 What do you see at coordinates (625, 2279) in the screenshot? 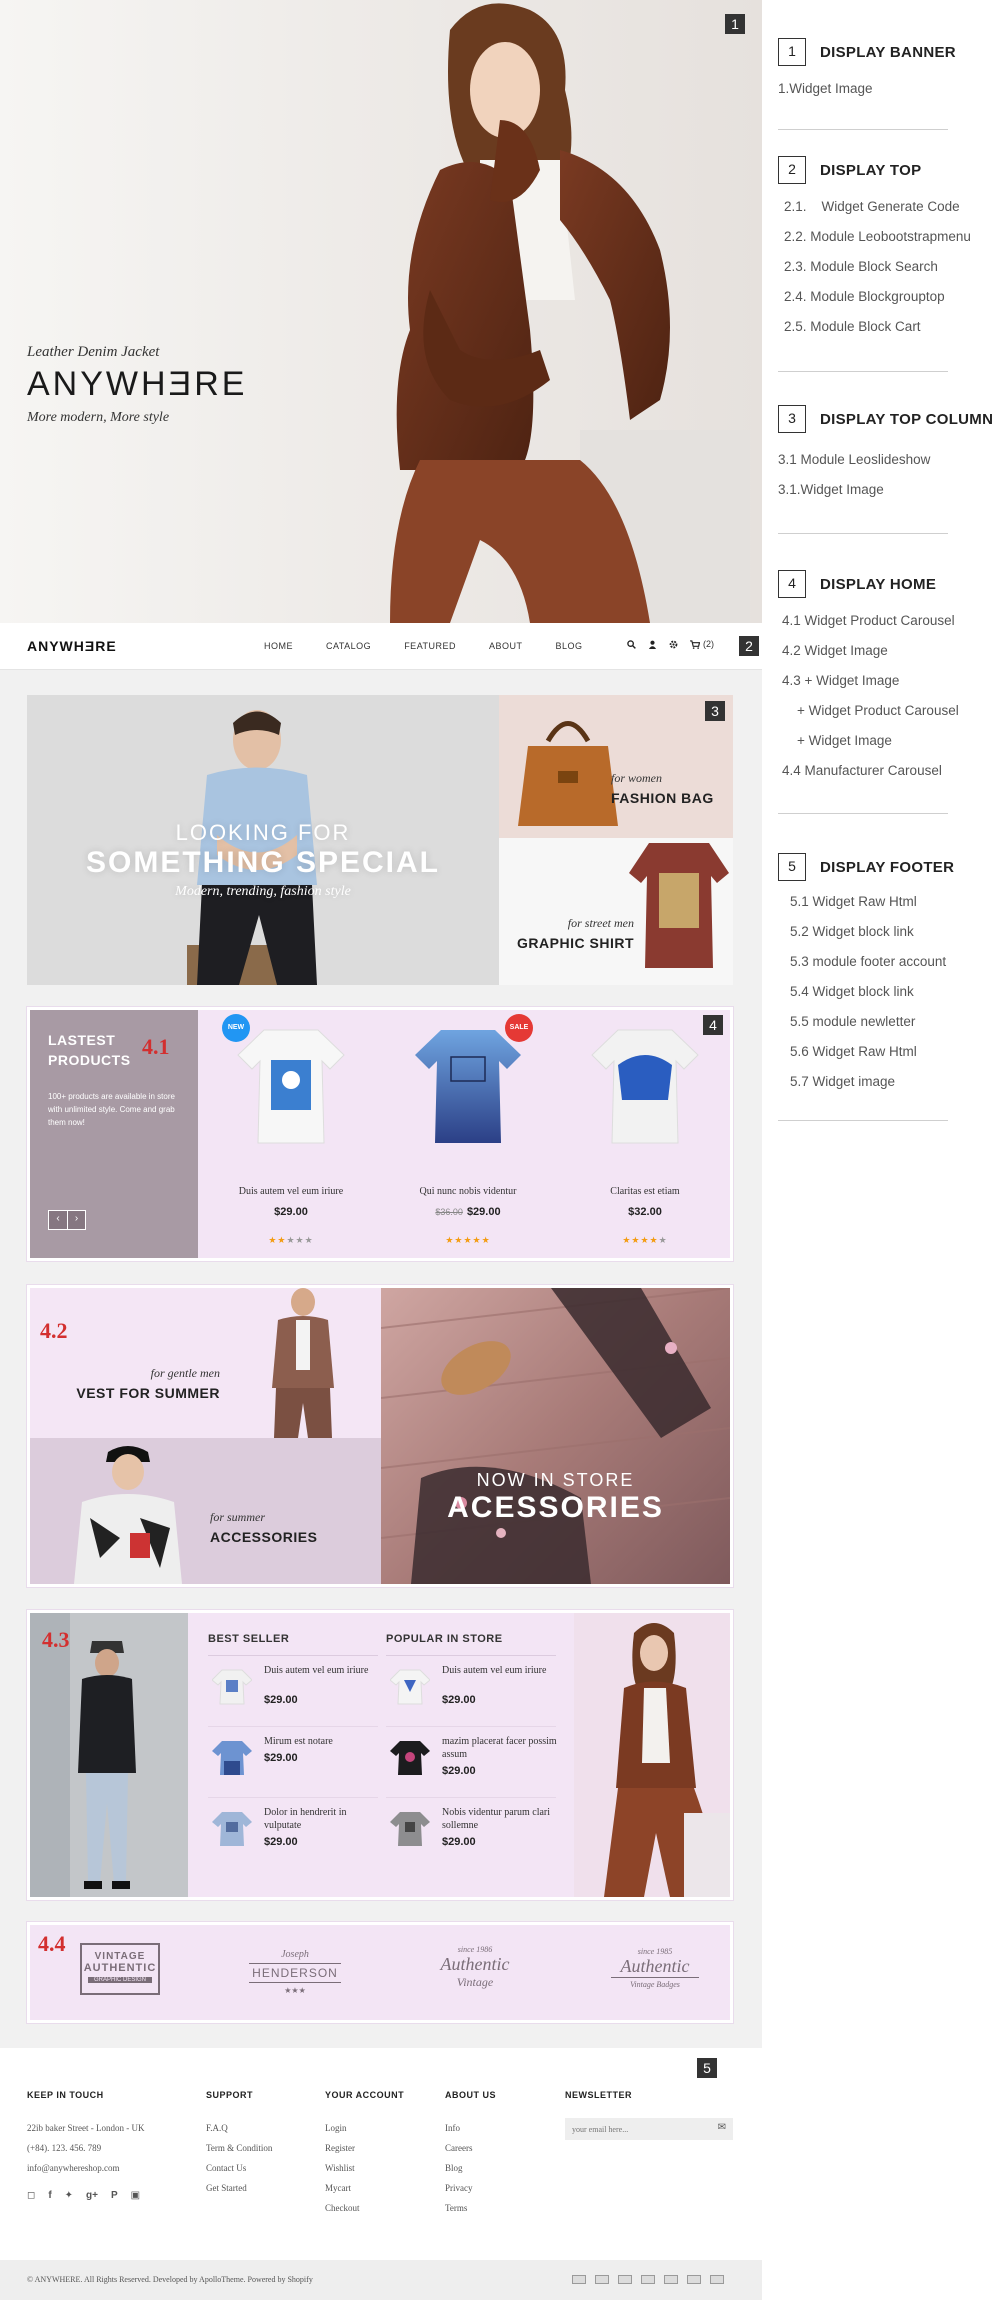
I see `amex-icon` at bounding box center [625, 2279].